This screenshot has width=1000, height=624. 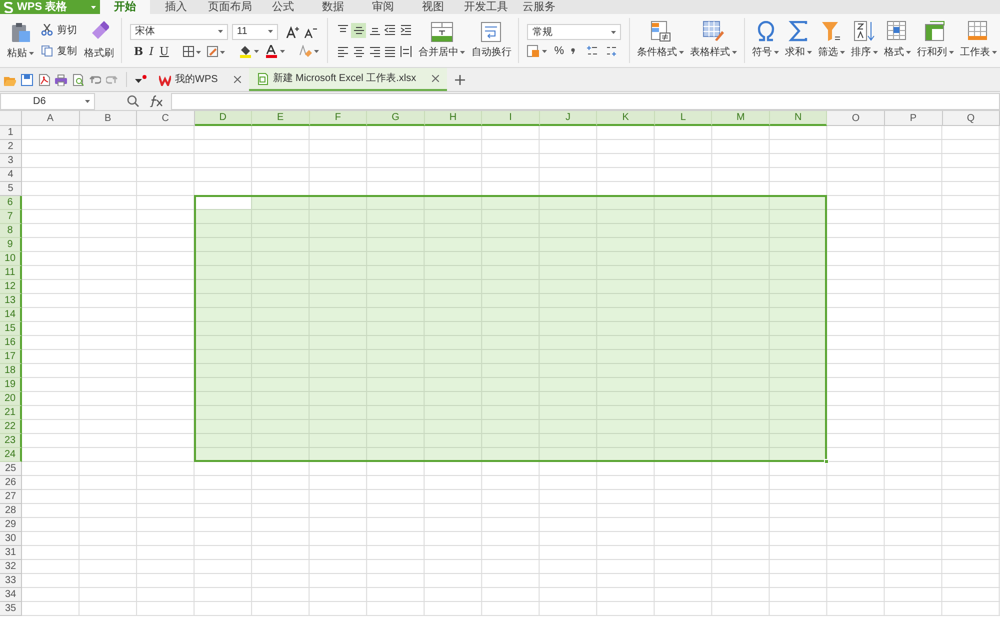 I want to click on row-header: 26, so click(x=11, y=483).